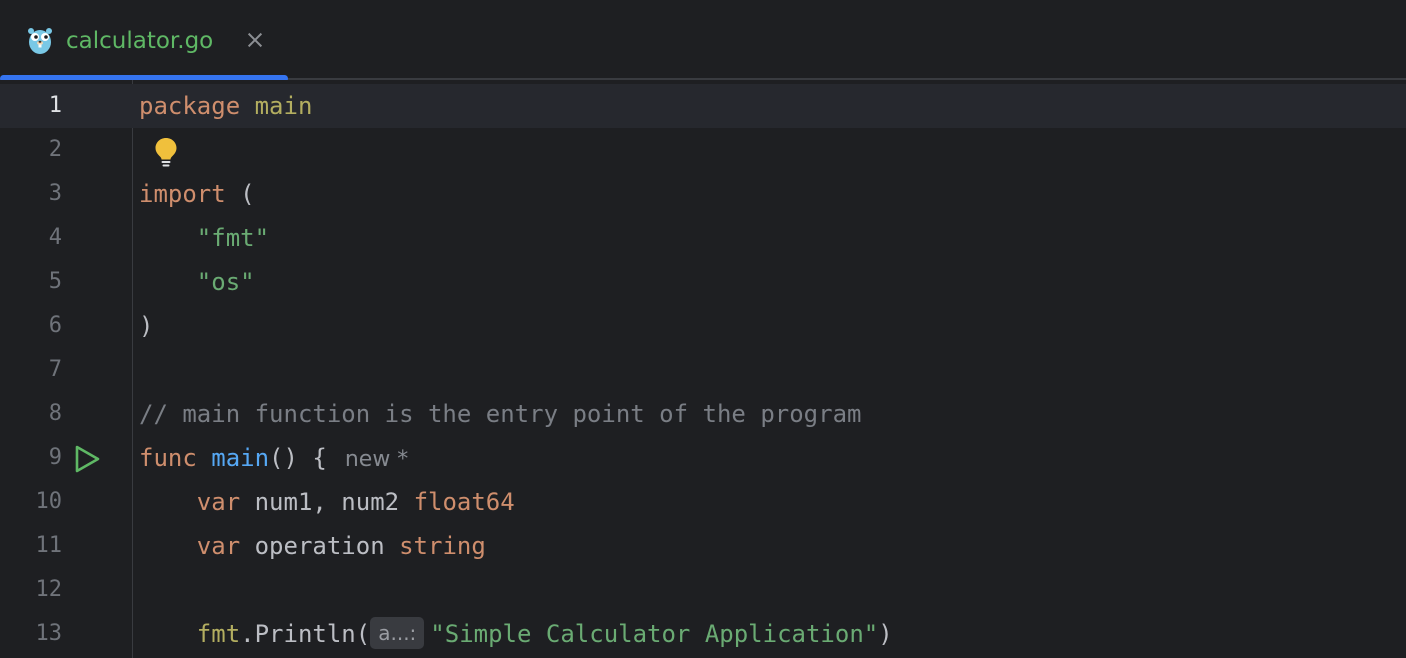 The height and width of the screenshot is (658, 1406). I want to click on line-number: 12, so click(49, 589).